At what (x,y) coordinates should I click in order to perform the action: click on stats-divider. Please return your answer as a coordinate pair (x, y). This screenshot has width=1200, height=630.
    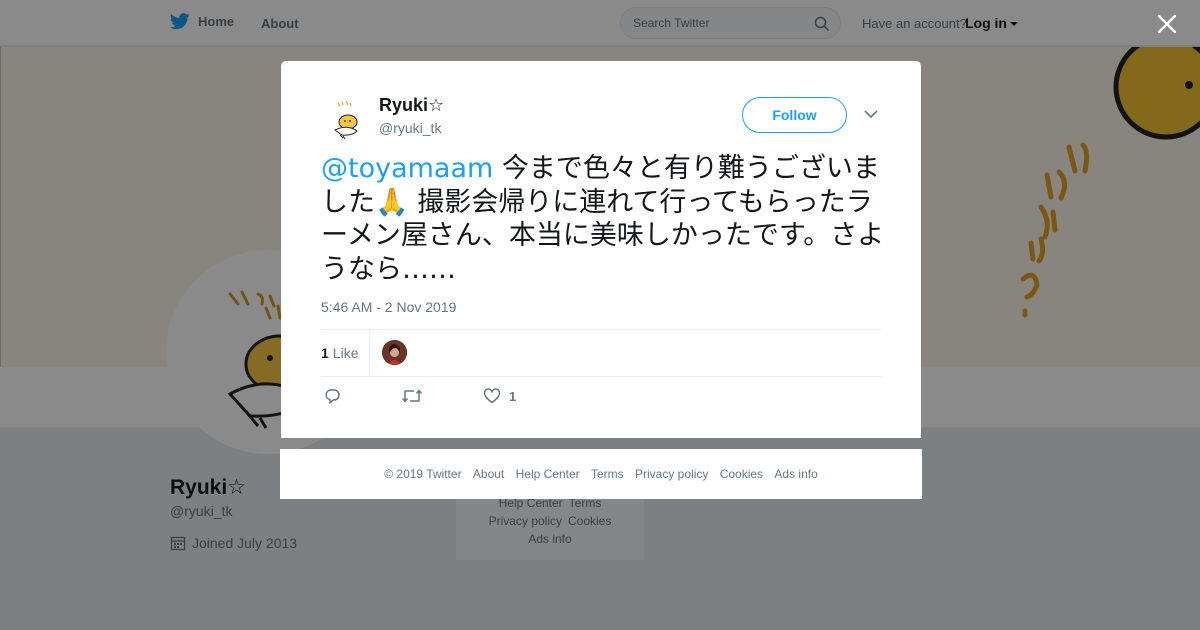
    Looking at the image, I should click on (369, 353).